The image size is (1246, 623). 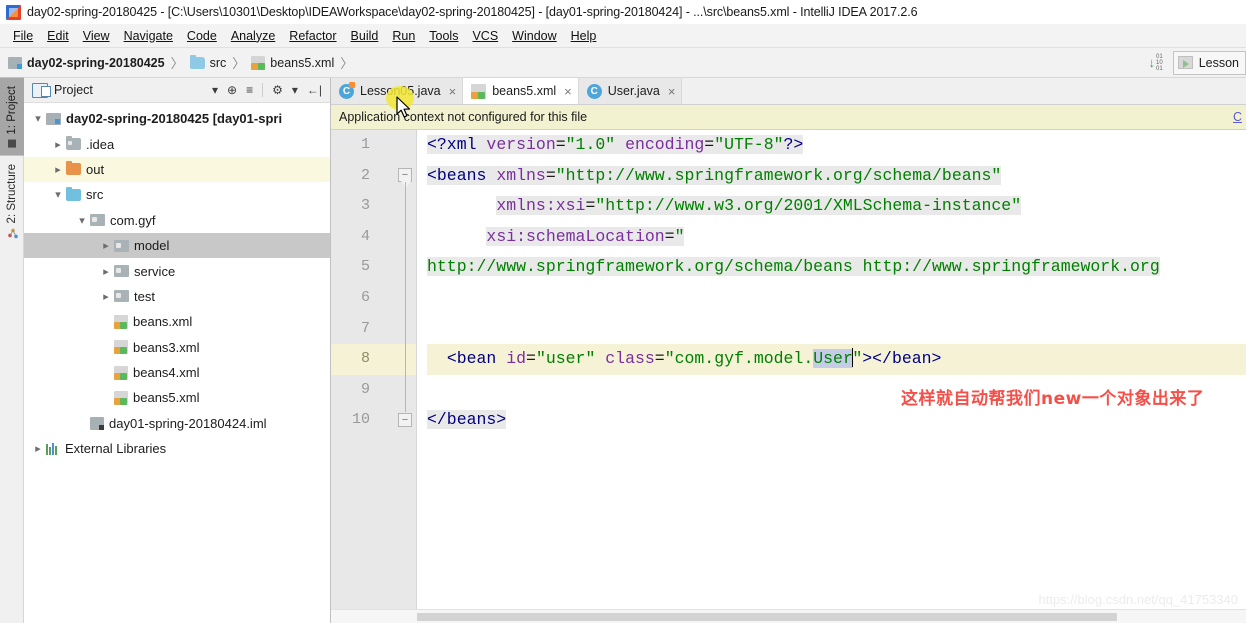 I want to click on menu-window-label: Window, so click(x=534, y=35).